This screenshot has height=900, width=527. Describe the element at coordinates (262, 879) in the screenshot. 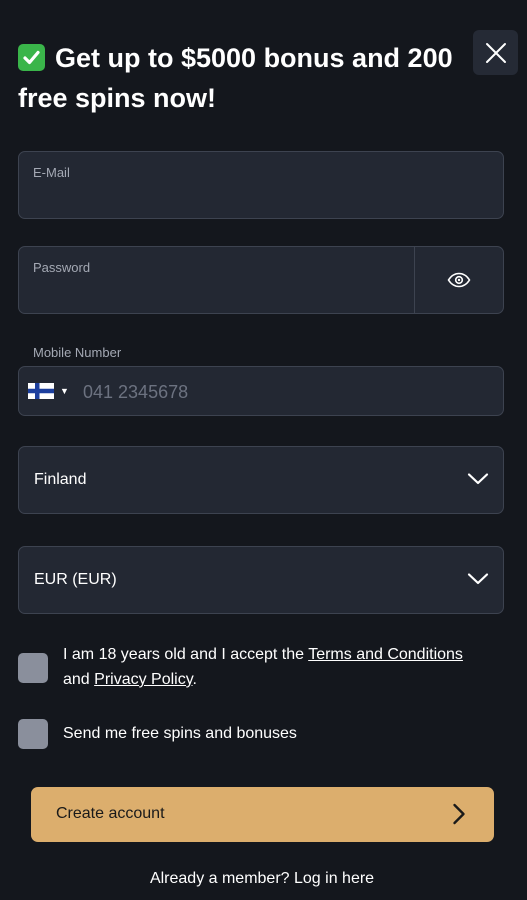

I see `login-link: Already a member? Log in here` at that location.